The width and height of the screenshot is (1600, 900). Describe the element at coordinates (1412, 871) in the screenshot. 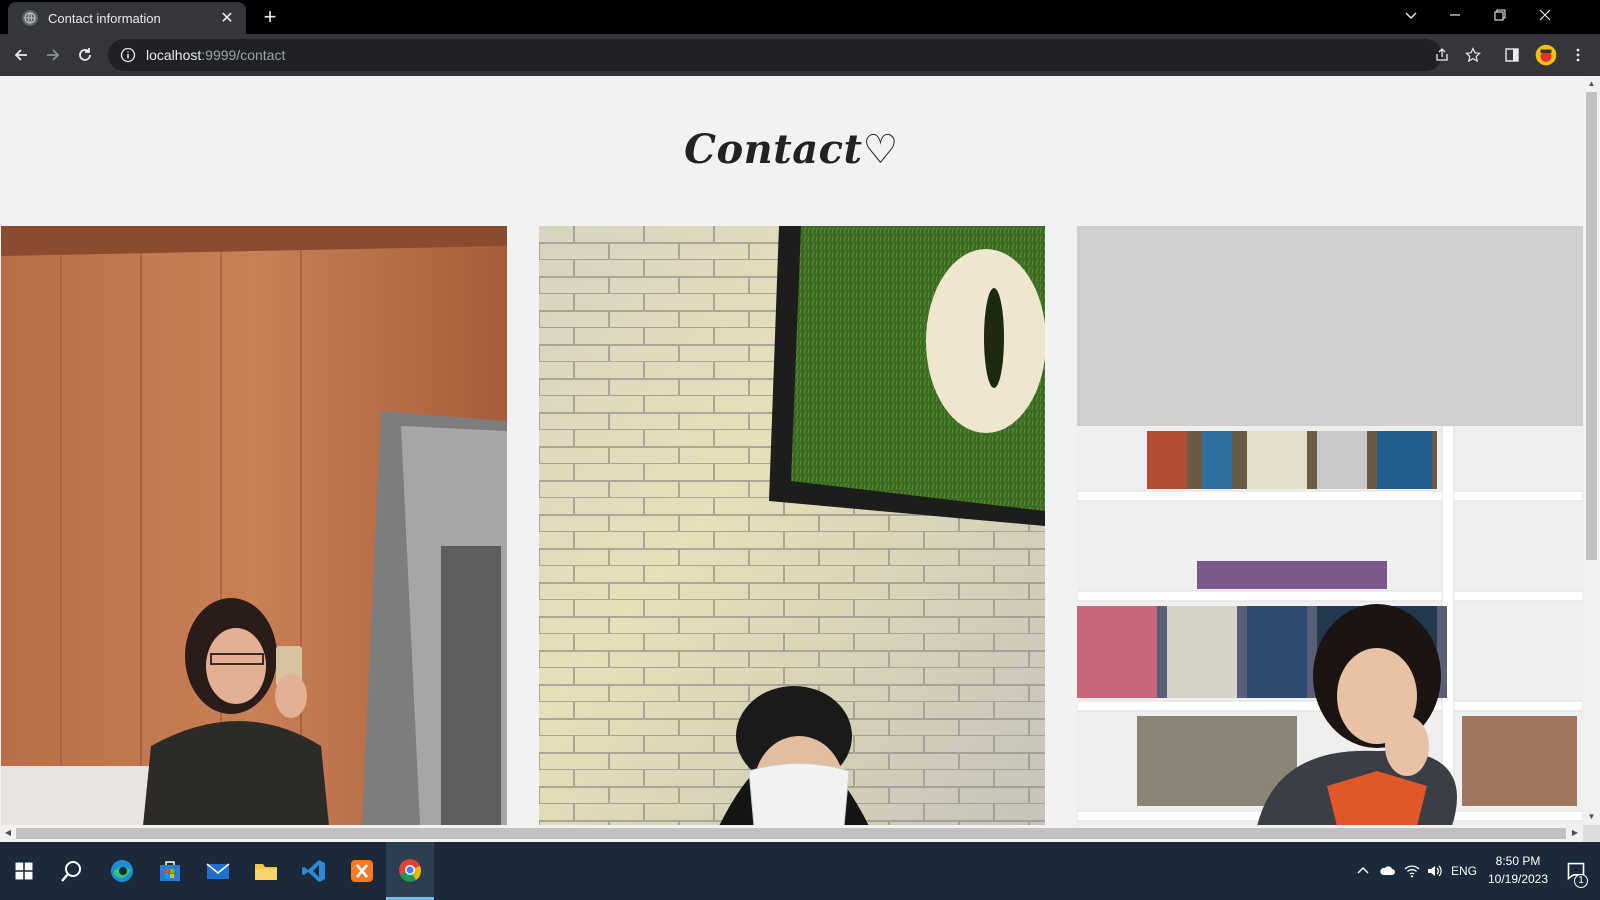

I see `wifi-icon` at that location.